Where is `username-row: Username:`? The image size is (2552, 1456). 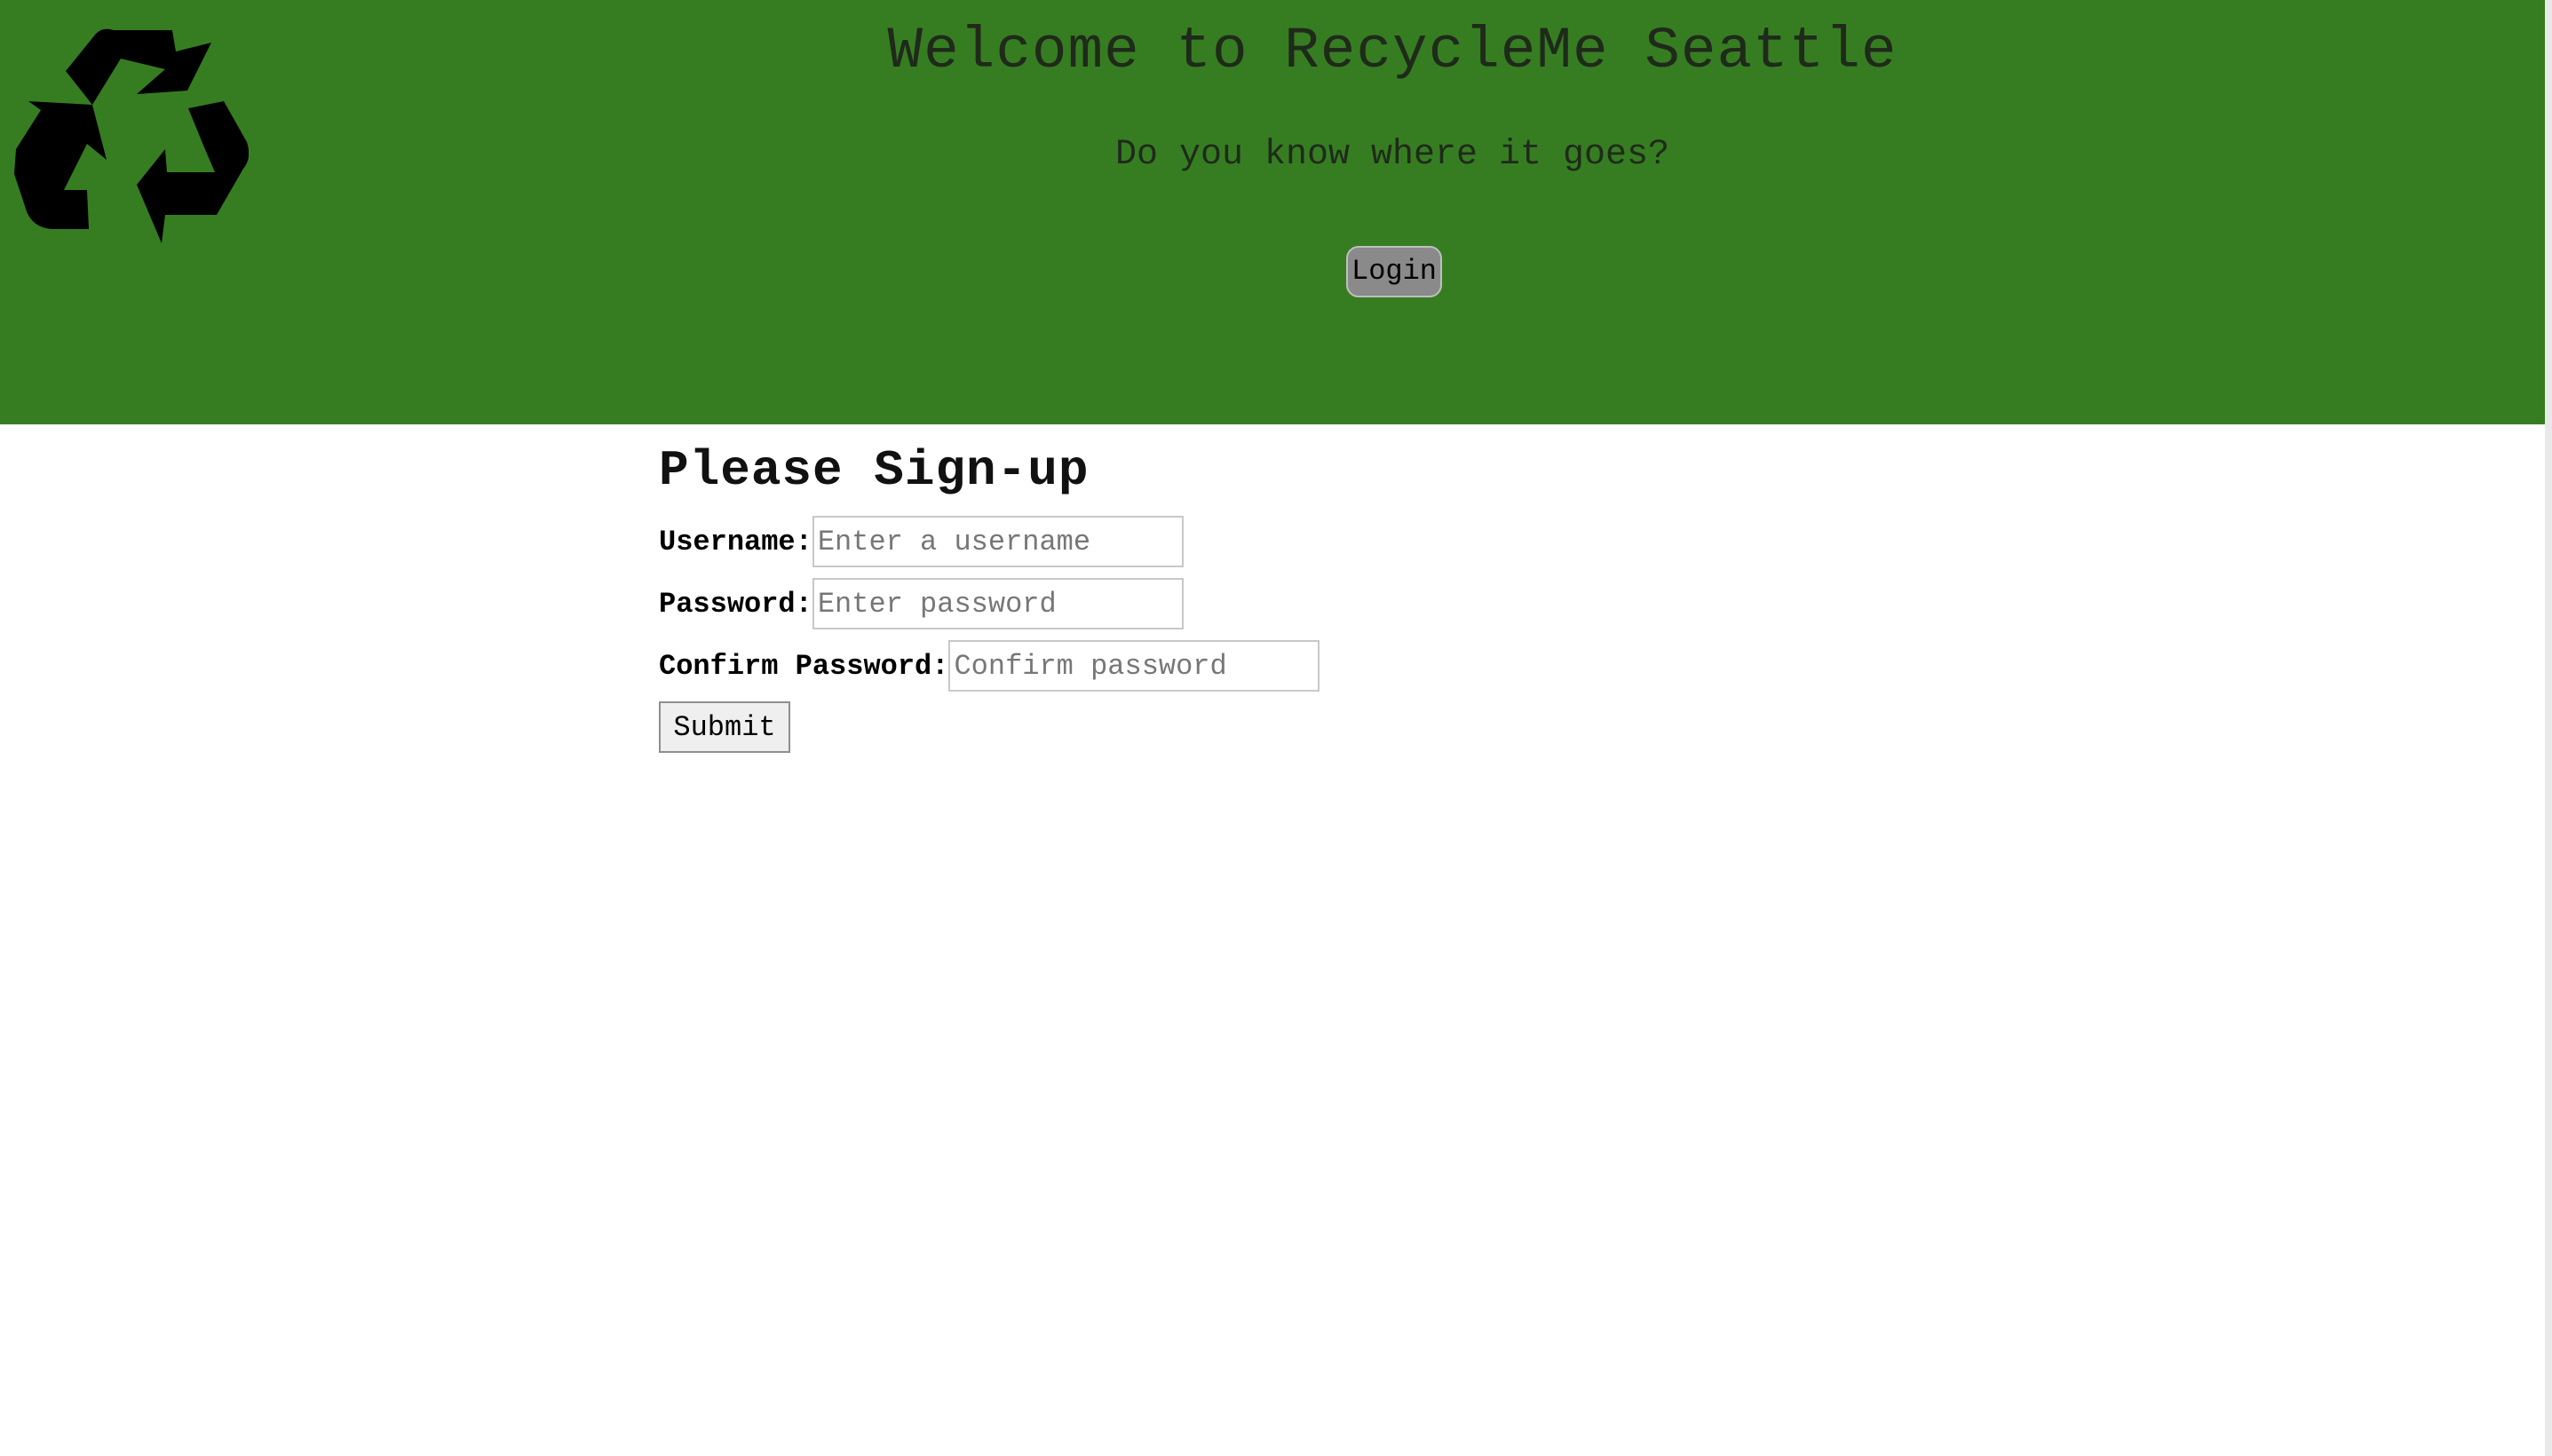
username-row: Username: is located at coordinates (921, 541).